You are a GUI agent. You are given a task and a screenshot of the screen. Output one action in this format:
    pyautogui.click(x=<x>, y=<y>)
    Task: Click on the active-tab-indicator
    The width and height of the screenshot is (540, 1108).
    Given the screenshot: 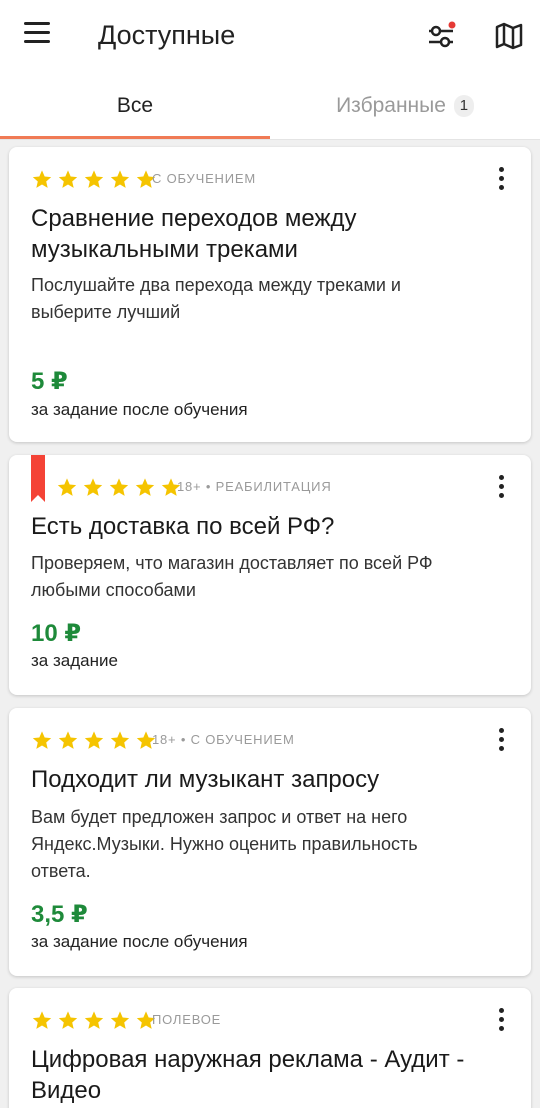 What is the action you would take?
    pyautogui.click(x=135, y=137)
    